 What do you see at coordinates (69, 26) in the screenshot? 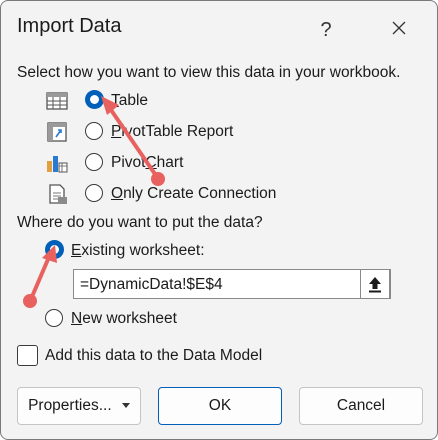
I see `dialog-title: Import Data` at bounding box center [69, 26].